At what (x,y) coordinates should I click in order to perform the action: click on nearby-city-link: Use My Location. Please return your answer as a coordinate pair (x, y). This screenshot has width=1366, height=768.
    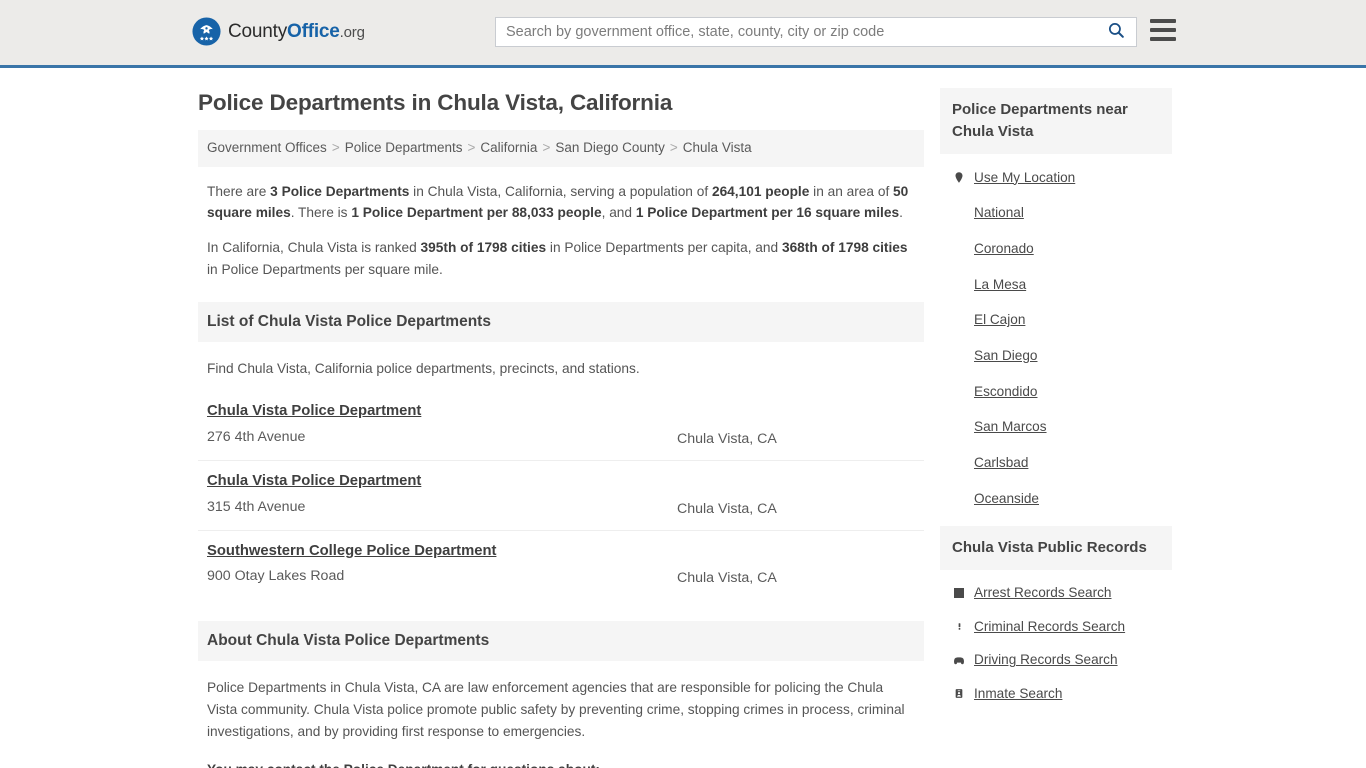
    Looking at the image, I should click on (1024, 178).